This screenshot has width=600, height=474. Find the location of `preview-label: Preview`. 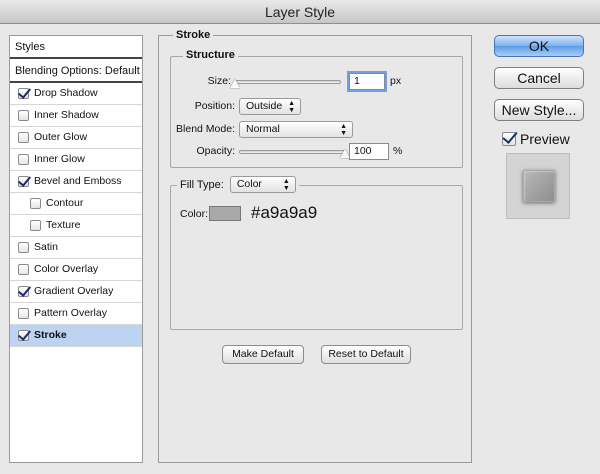

preview-label: Preview is located at coordinates (545, 139).